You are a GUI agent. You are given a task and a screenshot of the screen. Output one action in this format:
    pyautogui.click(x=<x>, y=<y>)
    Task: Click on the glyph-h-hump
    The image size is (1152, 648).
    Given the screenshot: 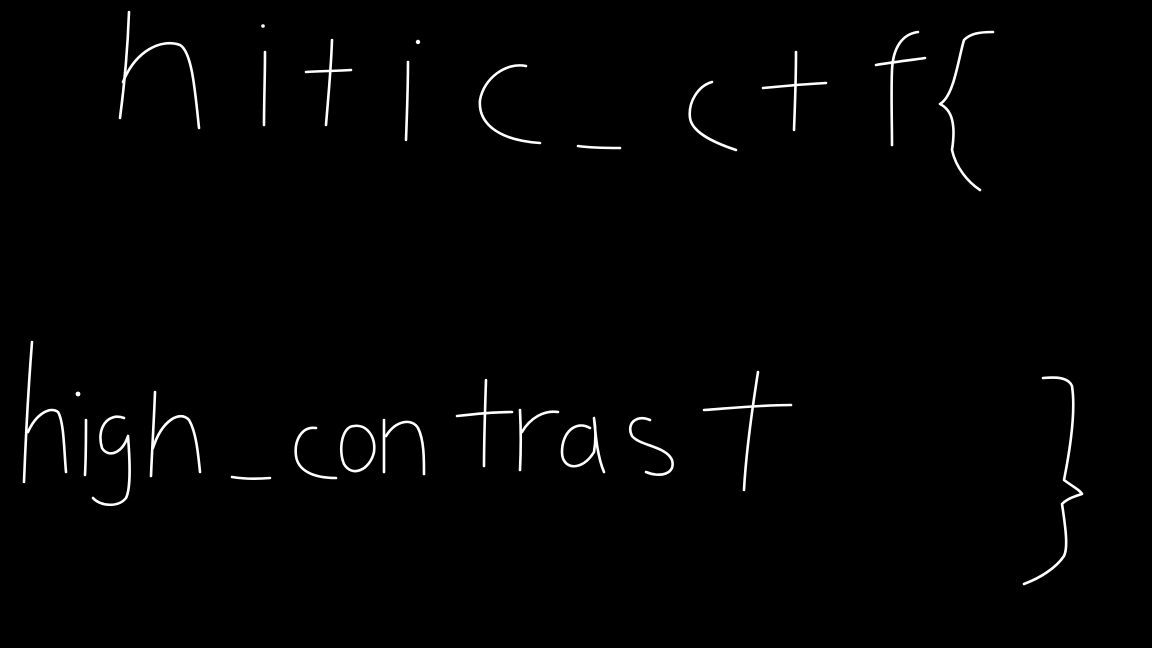 What is the action you would take?
    pyautogui.click(x=161, y=85)
    